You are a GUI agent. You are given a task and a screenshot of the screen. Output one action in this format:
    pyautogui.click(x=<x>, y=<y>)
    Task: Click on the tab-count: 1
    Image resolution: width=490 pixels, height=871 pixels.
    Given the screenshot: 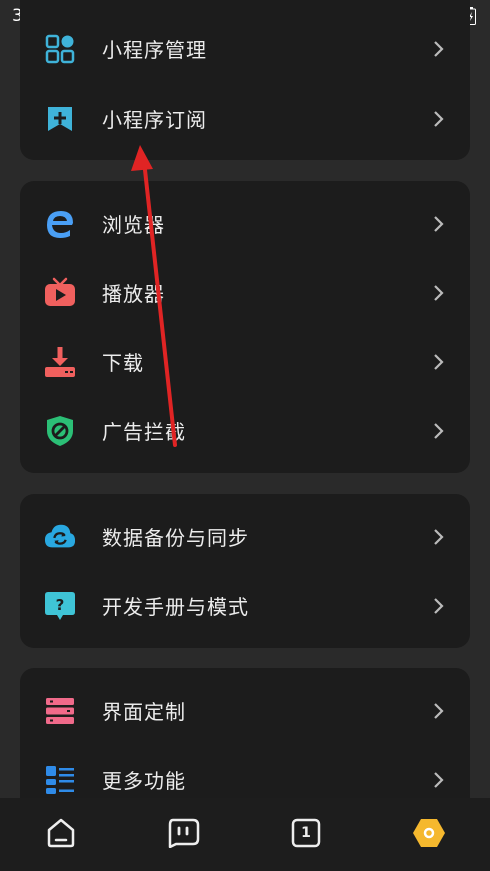 What is the action you would take?
    pyautogui.click(x=306, y=833)
    